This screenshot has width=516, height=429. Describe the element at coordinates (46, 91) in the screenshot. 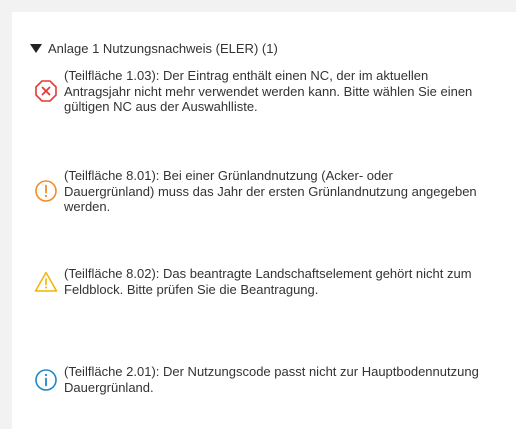

I see `error-x-icon` at that location.